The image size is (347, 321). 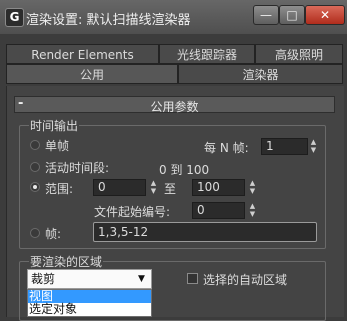 What do you see at coordinates (170, 189) in the screenshot?
I see `label-range-to: 至` at bounding box center [170, 189].